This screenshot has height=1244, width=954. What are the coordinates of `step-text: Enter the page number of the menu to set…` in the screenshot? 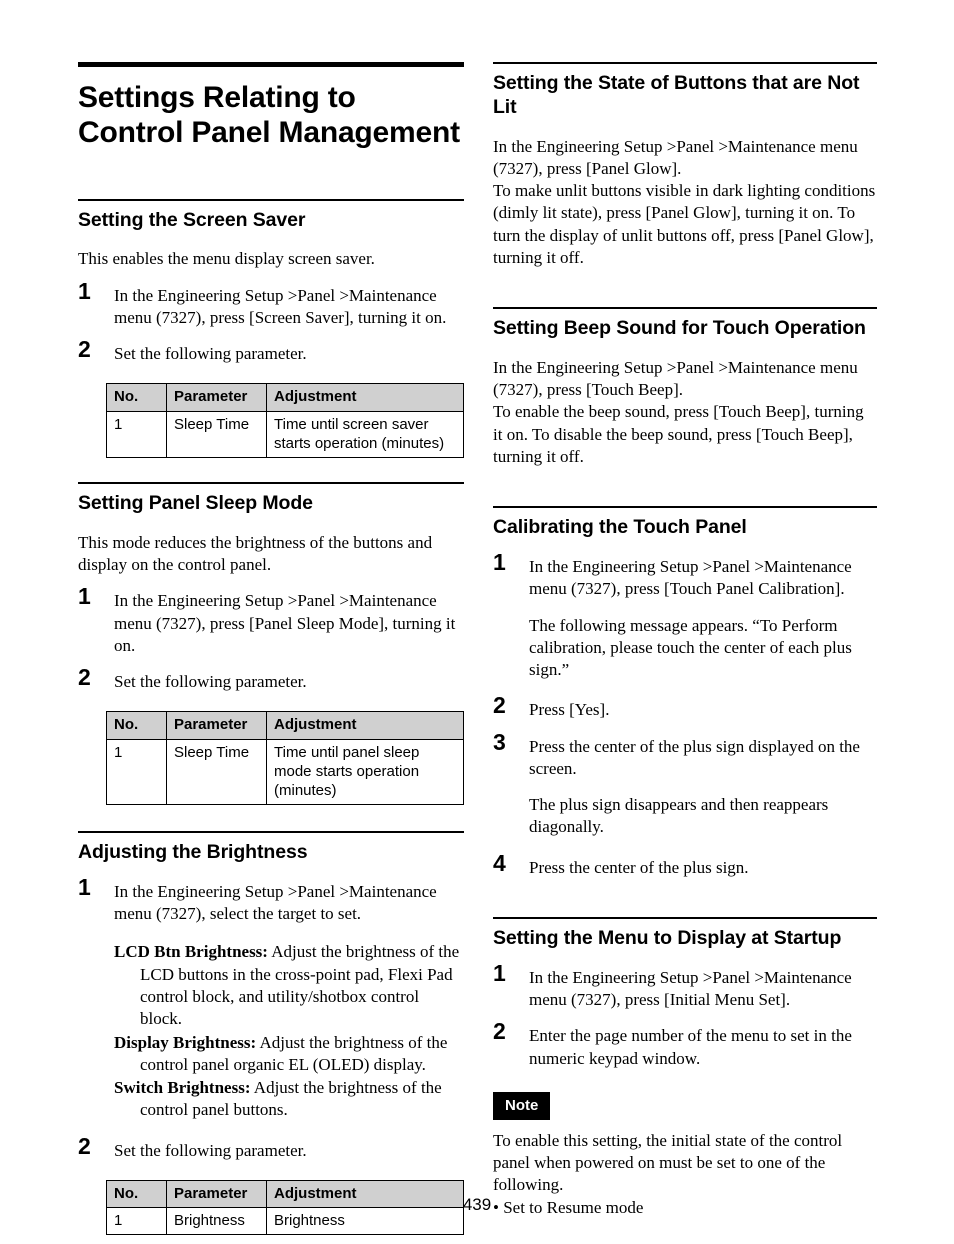 It's located at (690, 1047).